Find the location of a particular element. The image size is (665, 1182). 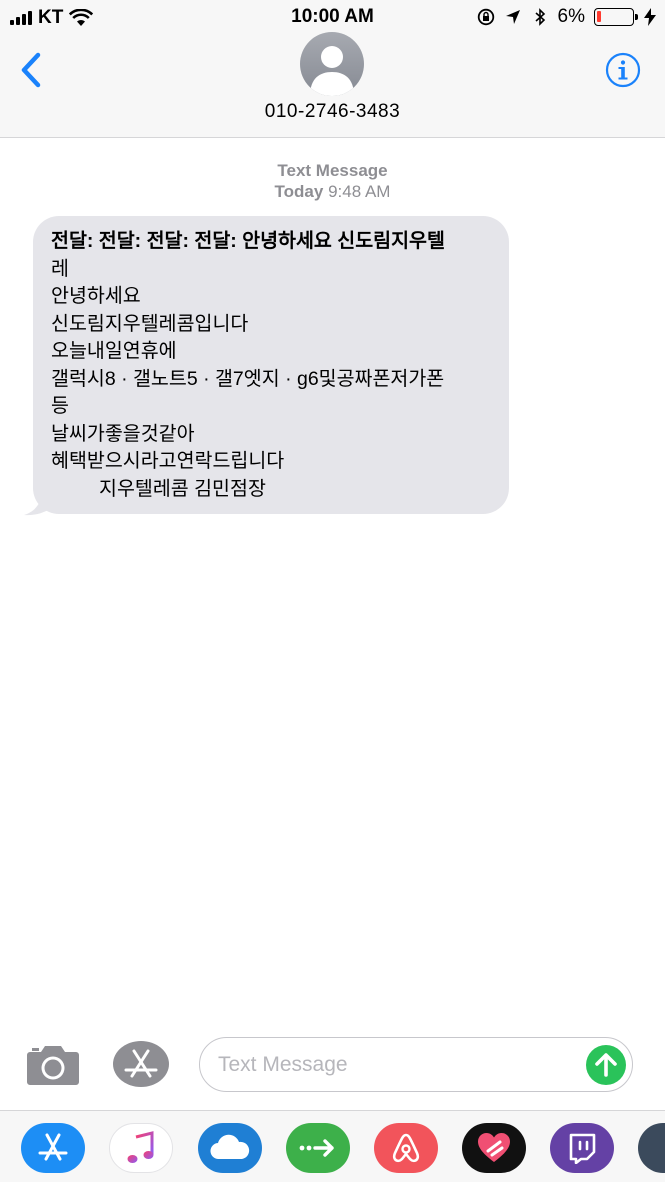

message-line: 전달: 전달: 전달: 전달: 안녕하세요 신도림지우텔 is located at coordinates (248, 241).